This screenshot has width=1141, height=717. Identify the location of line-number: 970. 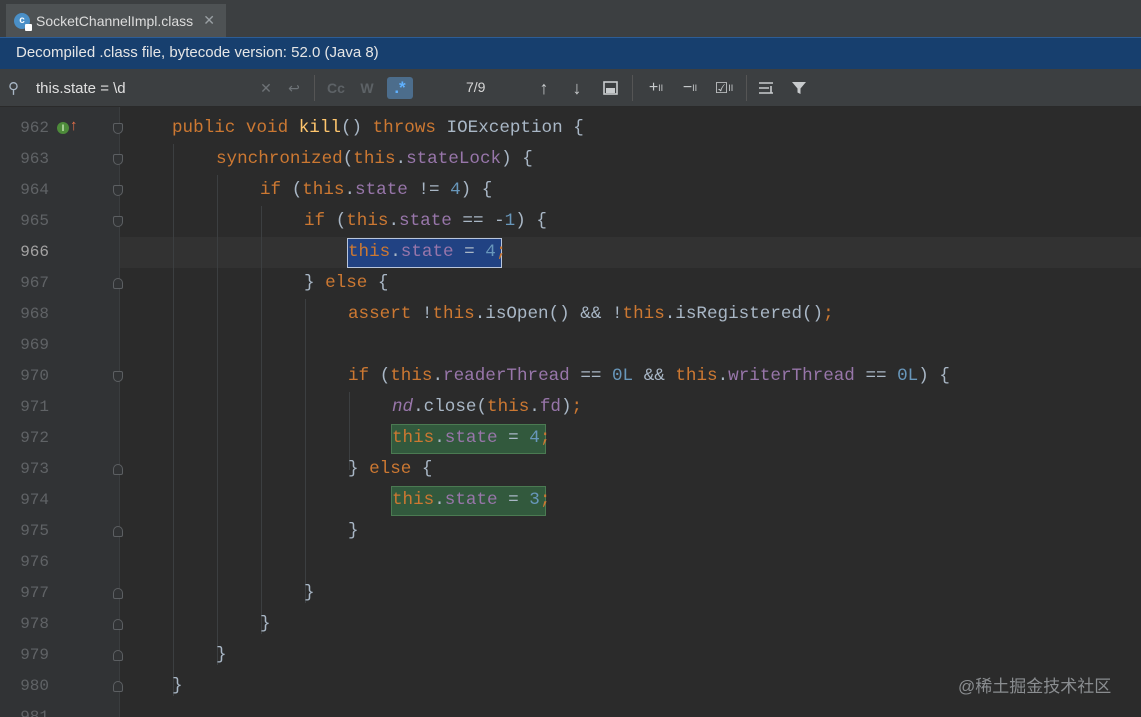
(34, 376).